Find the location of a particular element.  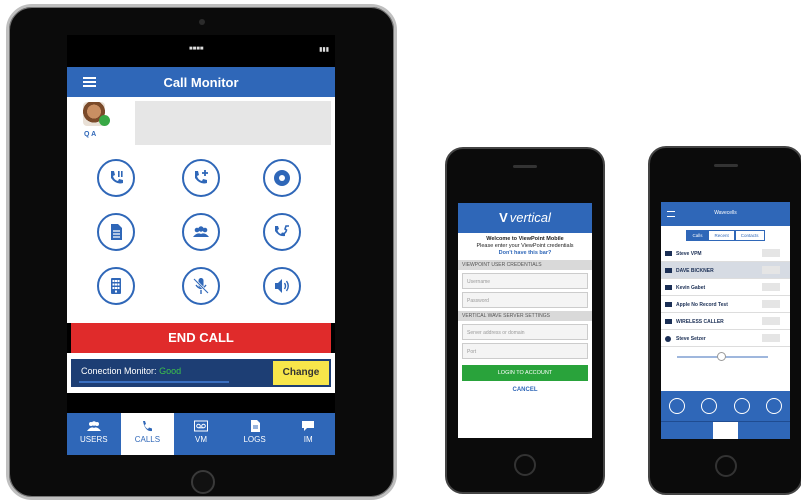

port-field: Port is located at coordinates (525, 351).